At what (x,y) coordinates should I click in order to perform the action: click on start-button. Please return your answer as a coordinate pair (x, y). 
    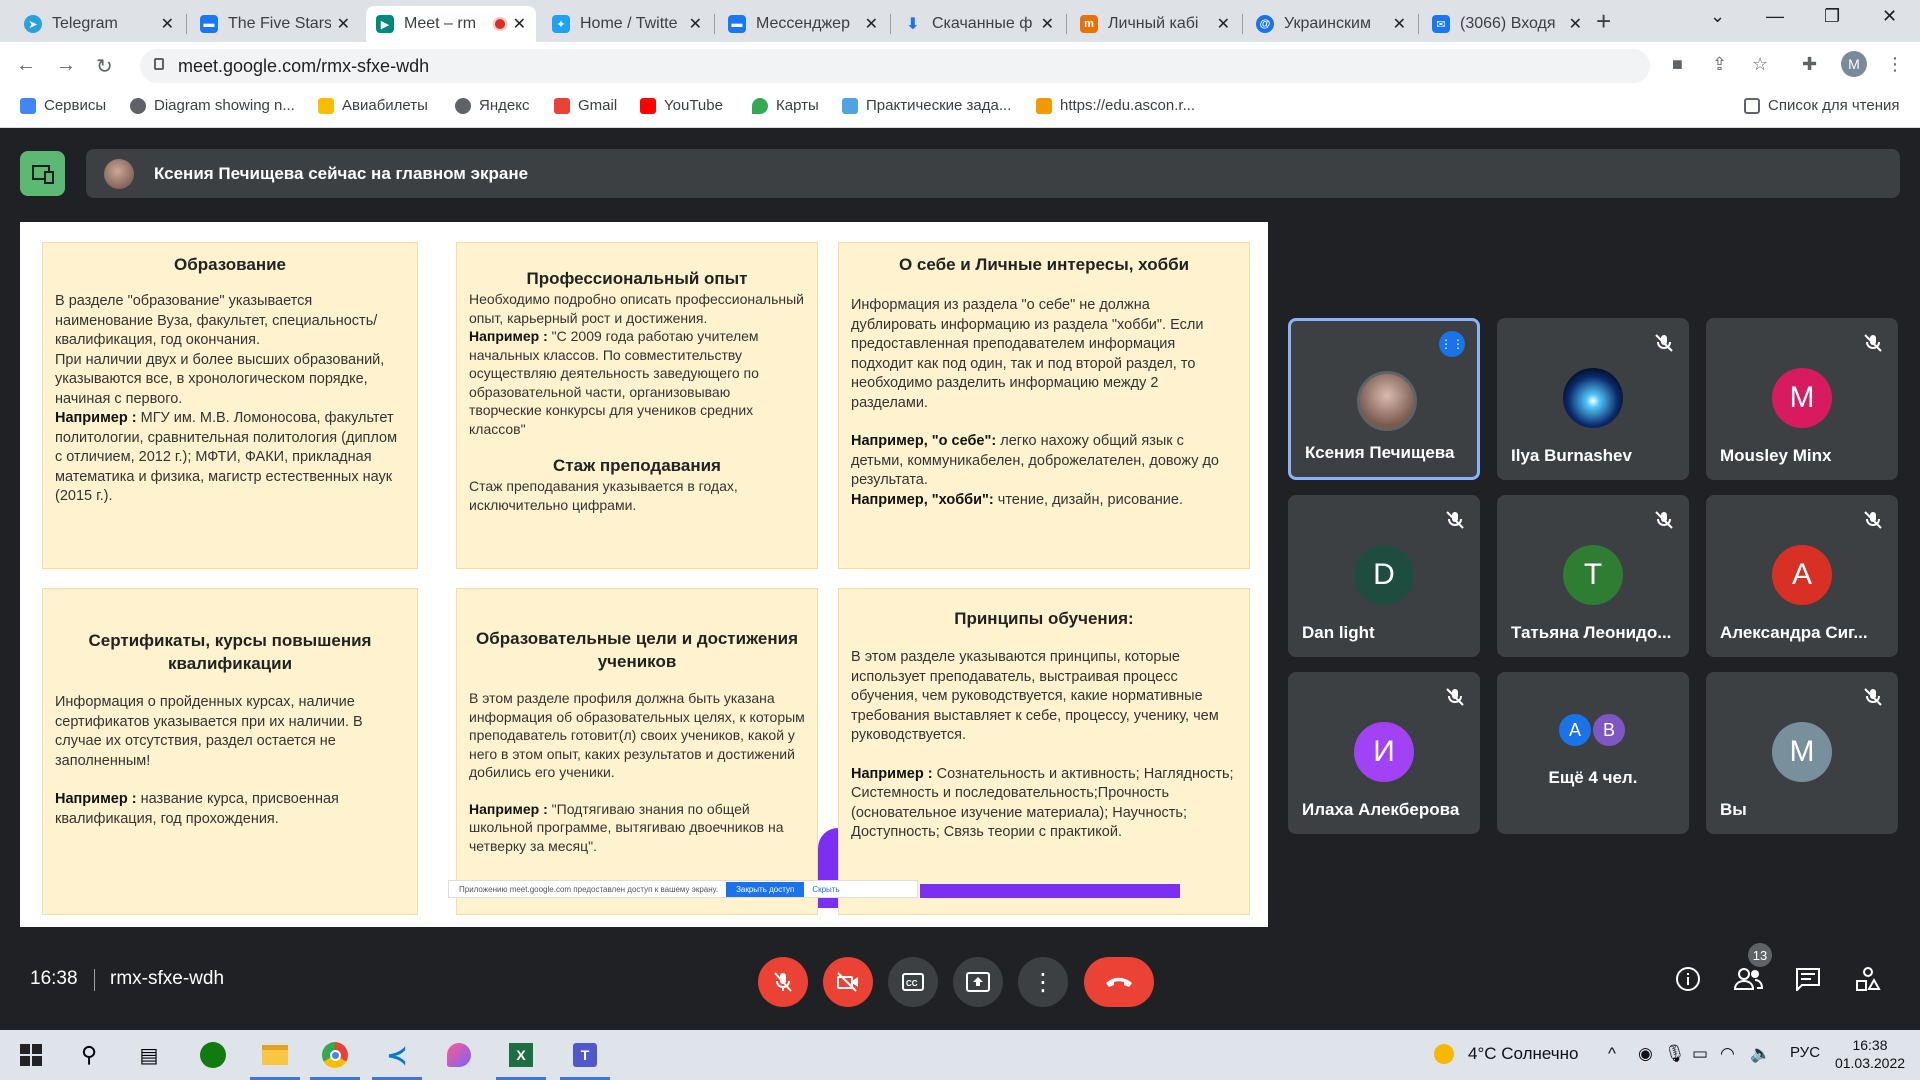
    Looking at the image, I should click on (31, 1055).